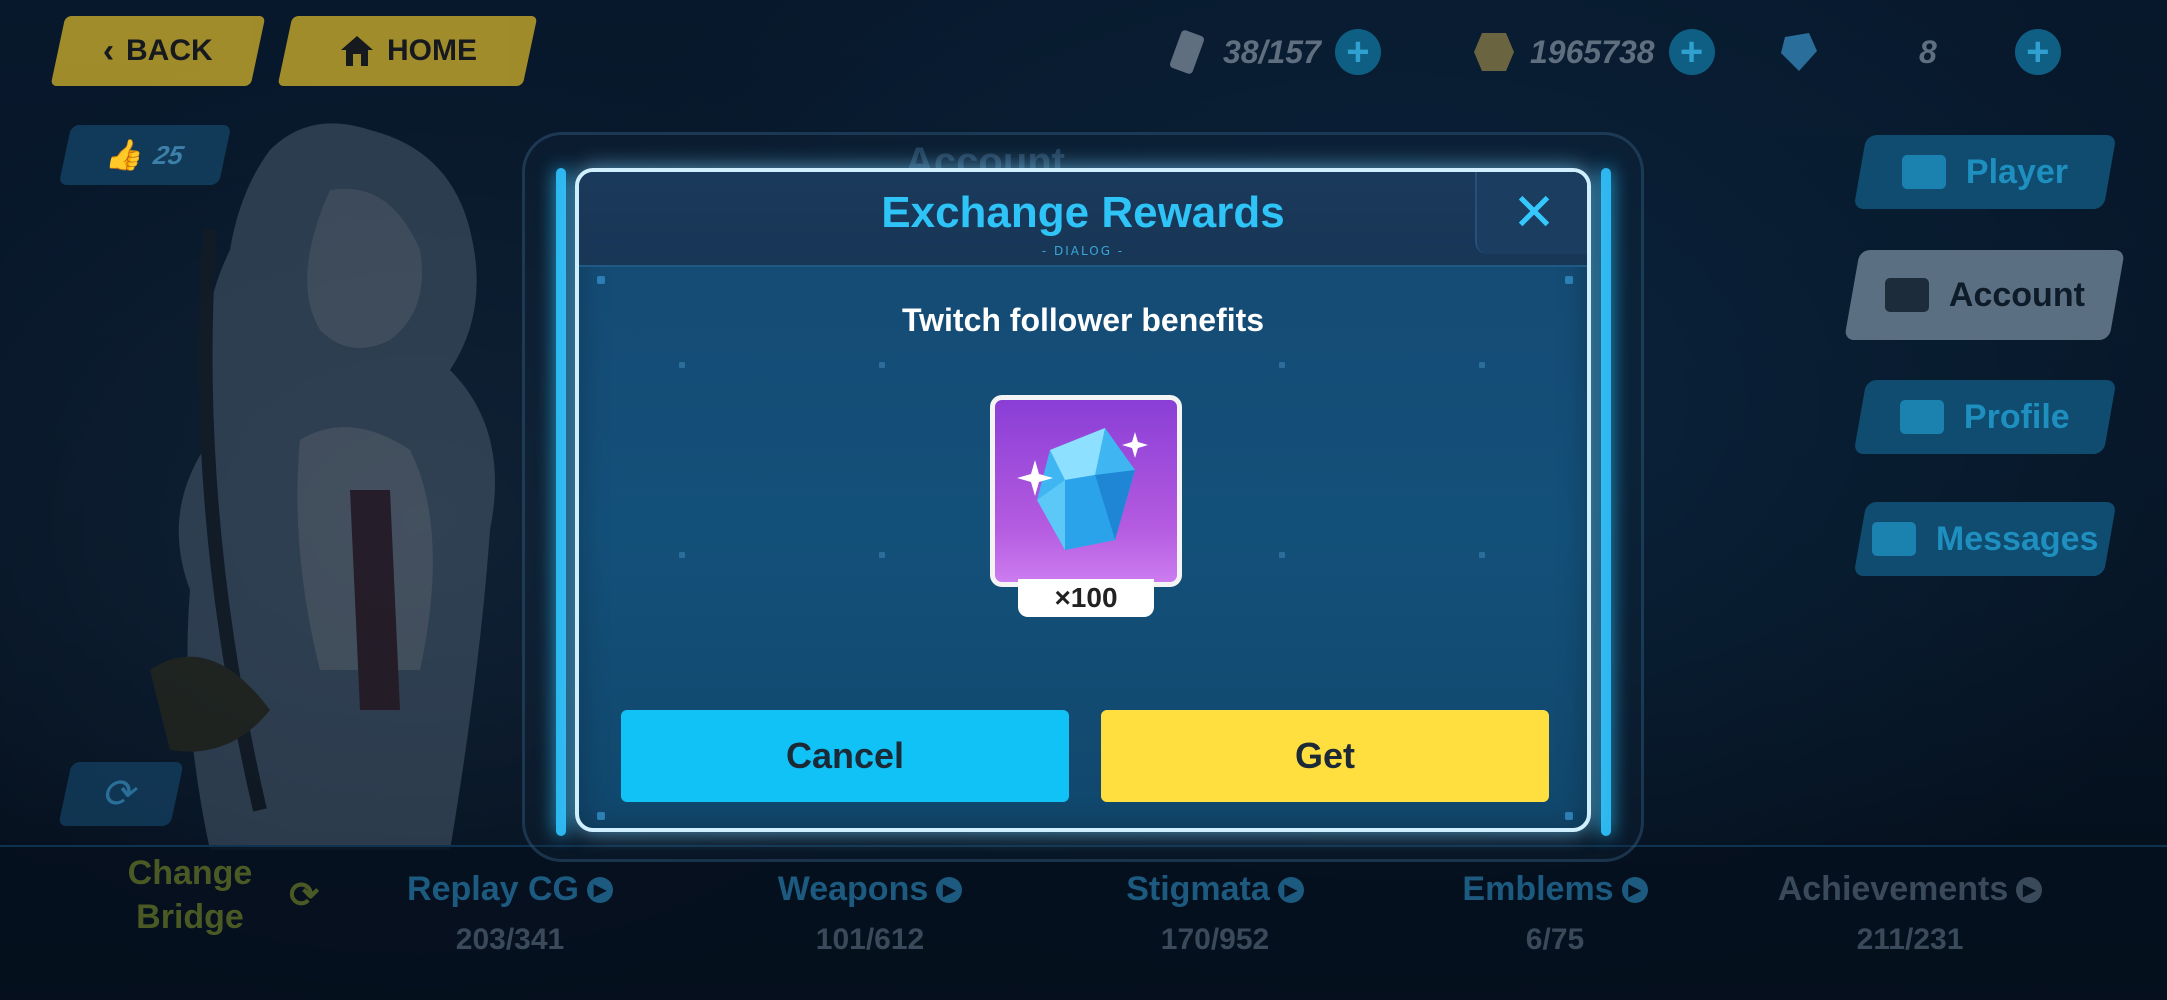 This screenshot has width=2167, height=1000. What do you see at coordinates (1538, 889) in the screenshot?
I see `stat-label: Emblems` at bounding box center [1538, 889].